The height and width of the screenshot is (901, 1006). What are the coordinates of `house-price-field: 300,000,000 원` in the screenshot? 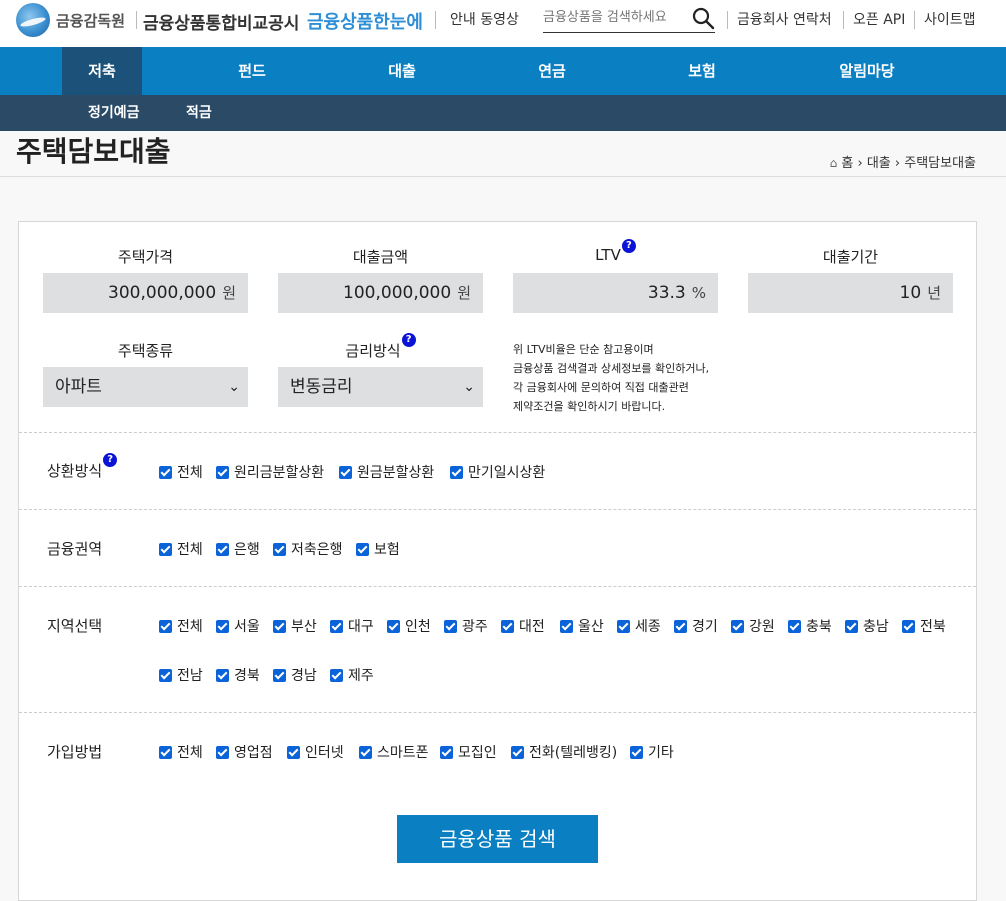 It's located at (145, 293).